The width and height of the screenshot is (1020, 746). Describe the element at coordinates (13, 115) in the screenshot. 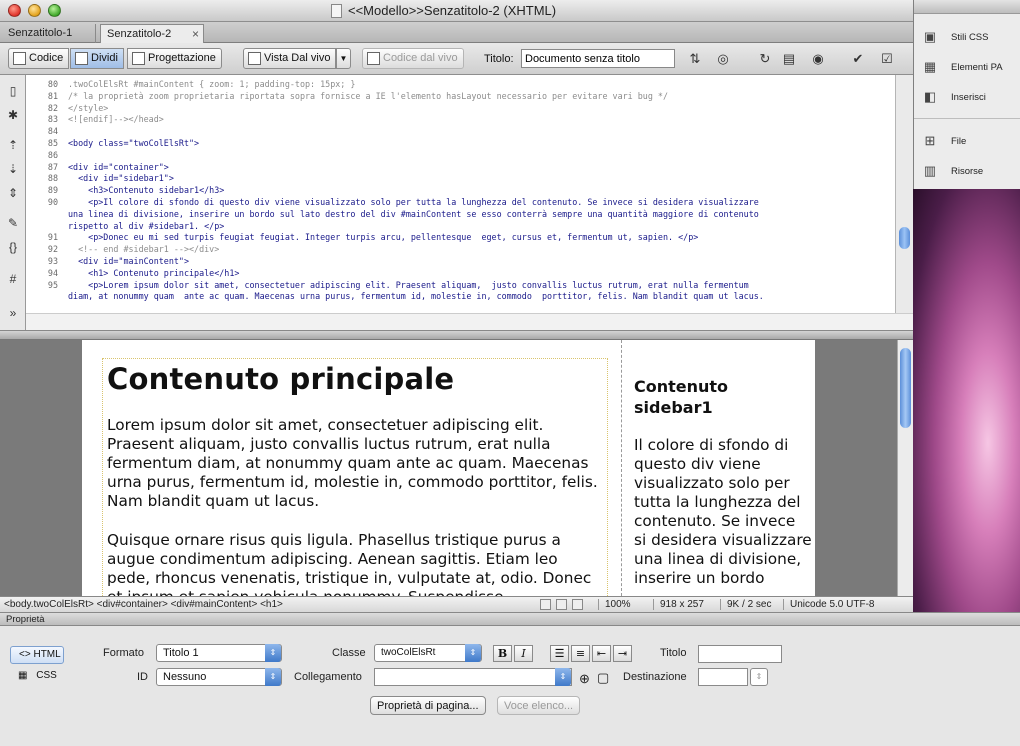

I see `show-code-navigator-icon: ✱` at that location.